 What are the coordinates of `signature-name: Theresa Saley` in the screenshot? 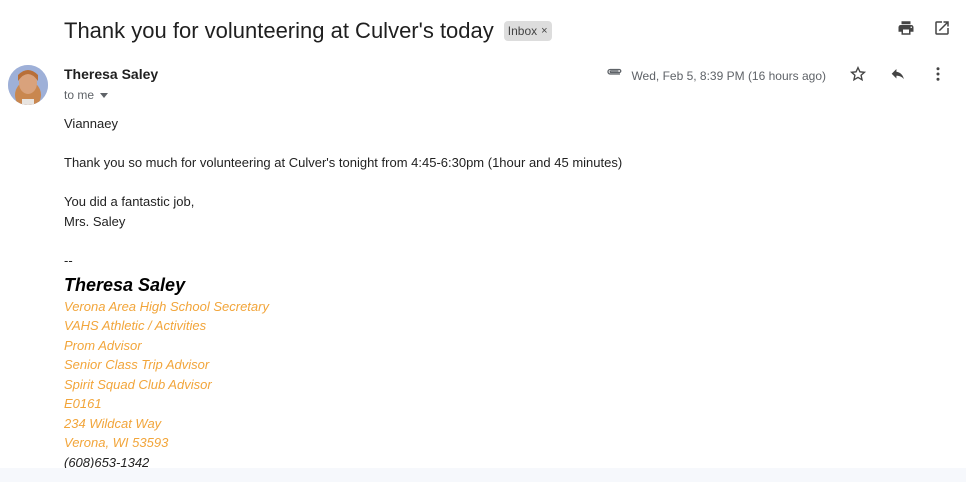 It's located at (125, 284).